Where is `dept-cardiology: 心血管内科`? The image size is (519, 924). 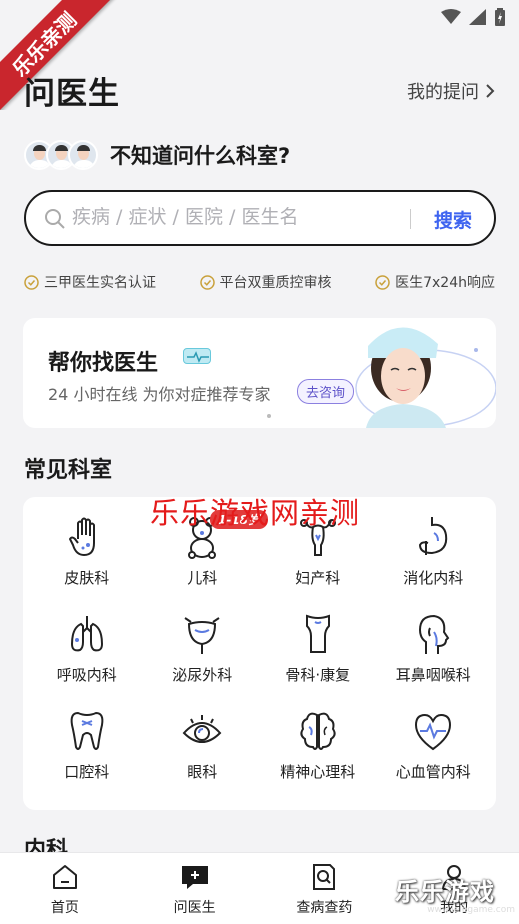
dept-cardiology: 心血管内科 is located at coordinates (434, 746).